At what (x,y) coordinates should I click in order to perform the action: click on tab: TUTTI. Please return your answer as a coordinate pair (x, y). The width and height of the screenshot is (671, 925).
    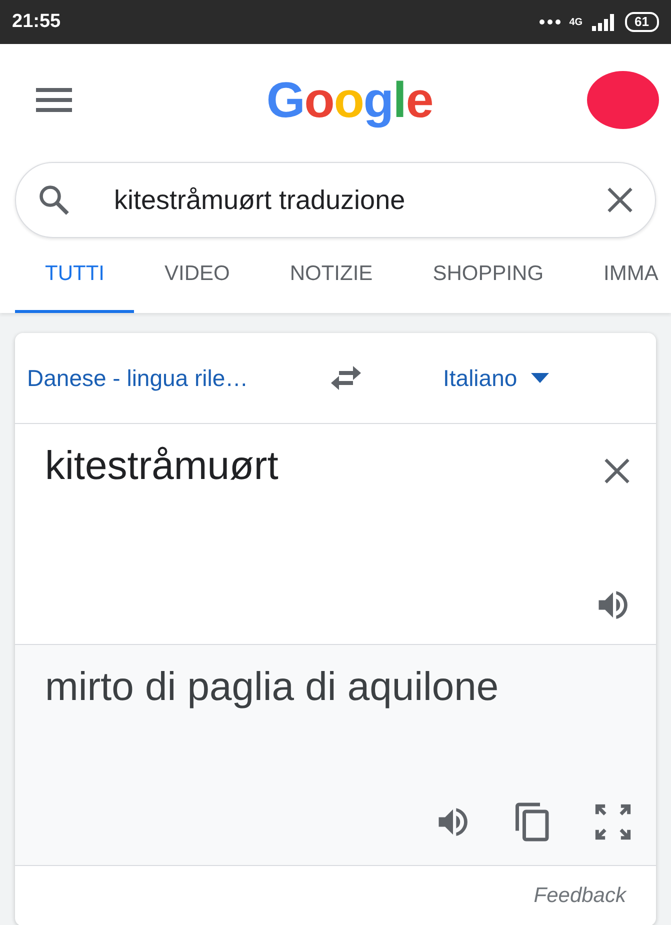
    Looking at the image, I should click on (74, 275).